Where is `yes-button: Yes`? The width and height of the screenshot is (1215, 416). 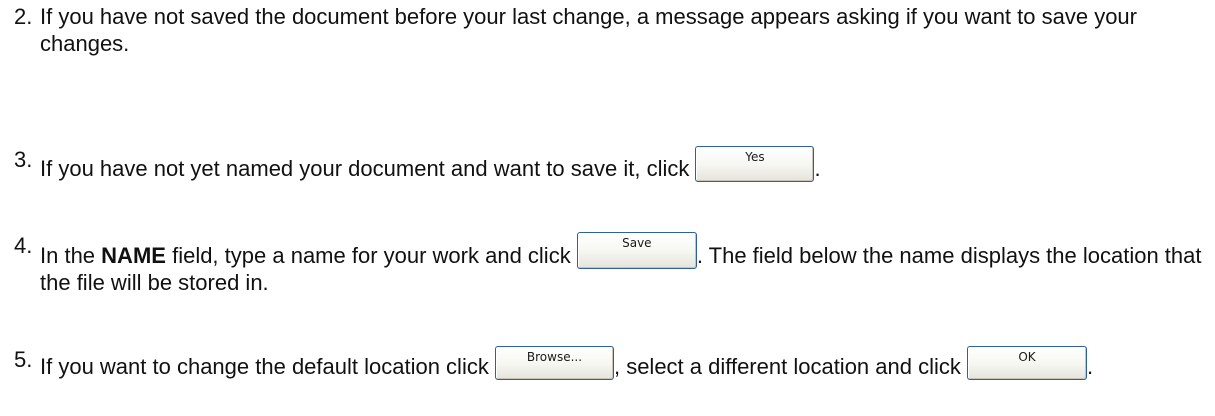 yes-button: Yes is located at coordinates (755, 164).